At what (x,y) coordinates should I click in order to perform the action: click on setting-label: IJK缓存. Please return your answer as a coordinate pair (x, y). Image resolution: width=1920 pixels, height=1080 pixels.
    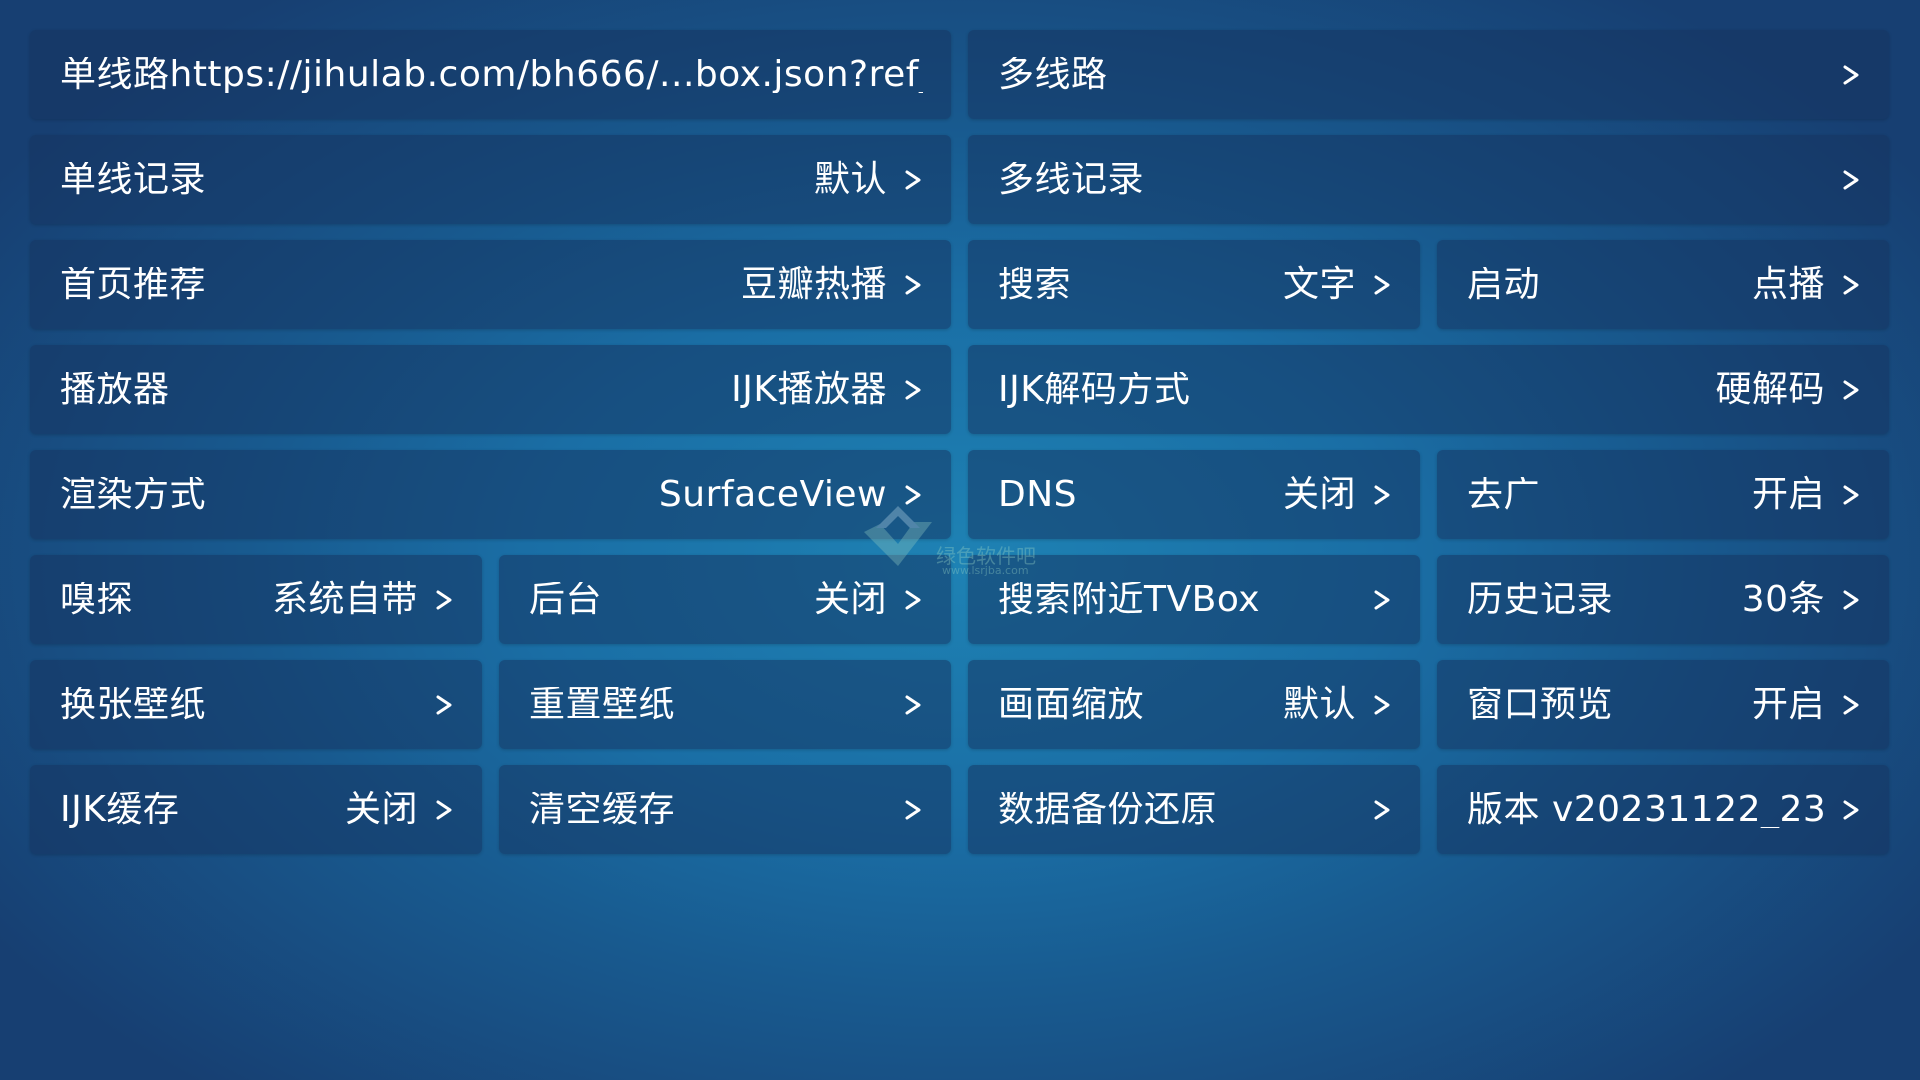
    Looking at the image, I should click on (120, 809).